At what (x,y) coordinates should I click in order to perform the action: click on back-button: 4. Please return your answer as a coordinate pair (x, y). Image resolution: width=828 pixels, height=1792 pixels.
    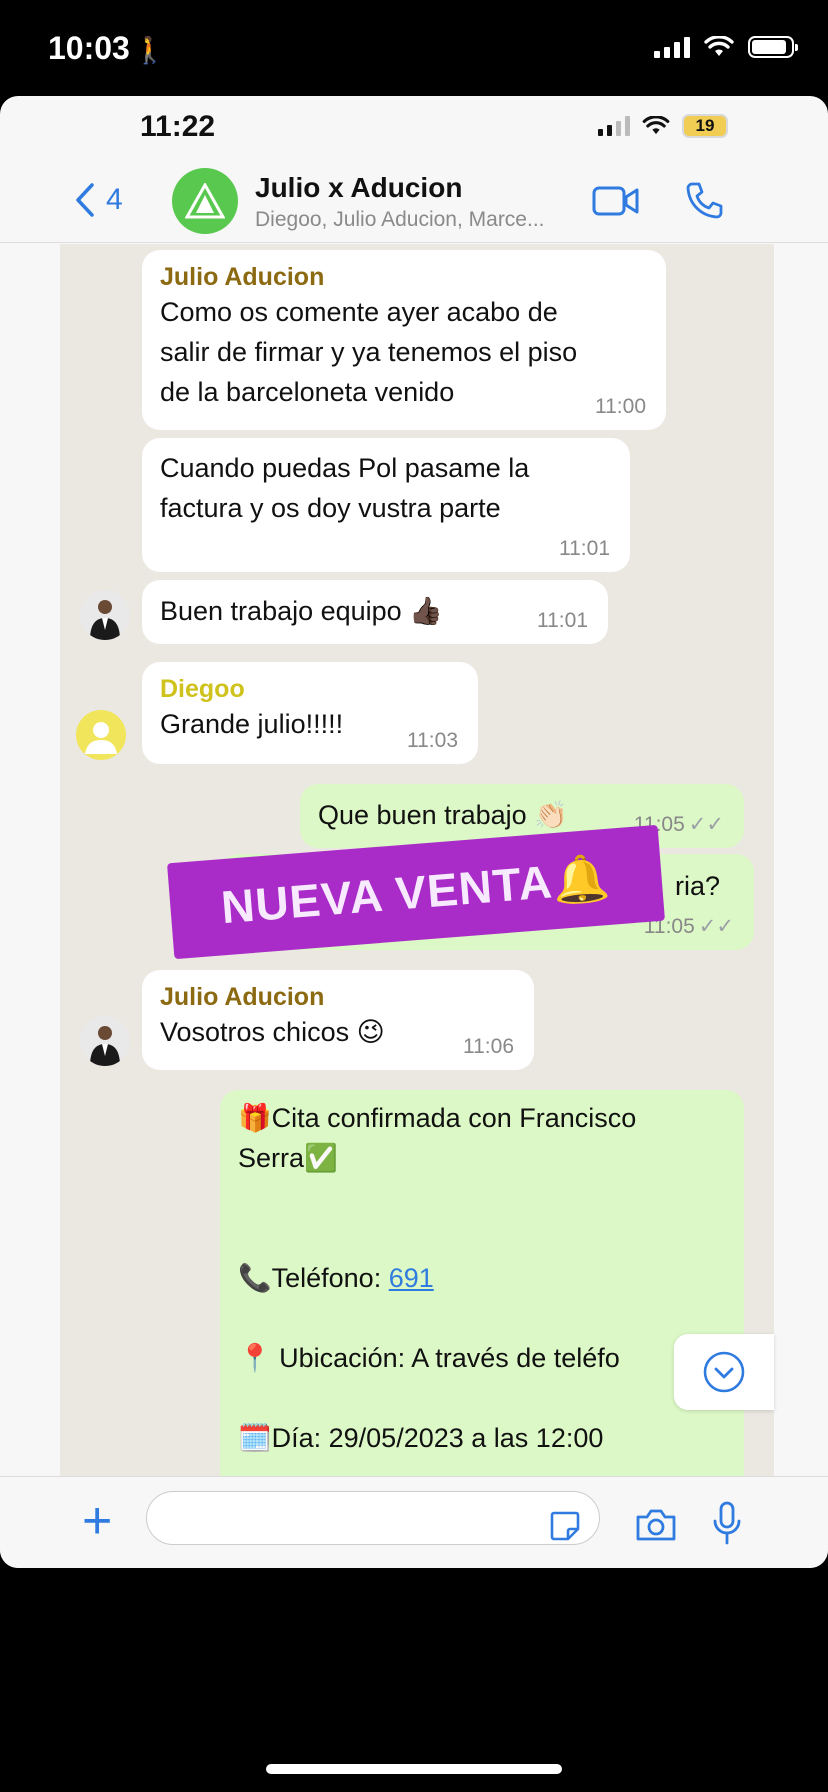
    Looking at the image, I should click on (98, 200).